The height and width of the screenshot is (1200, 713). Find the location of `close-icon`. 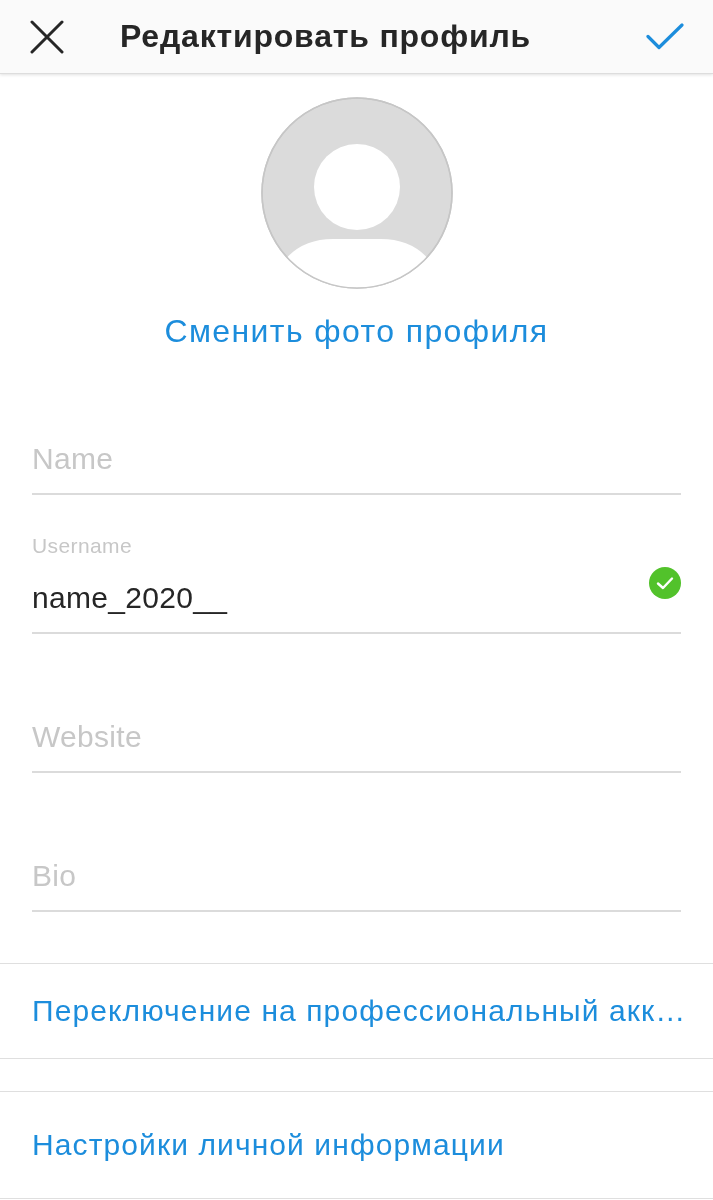

close-icon is located at coordinates (47, 36).